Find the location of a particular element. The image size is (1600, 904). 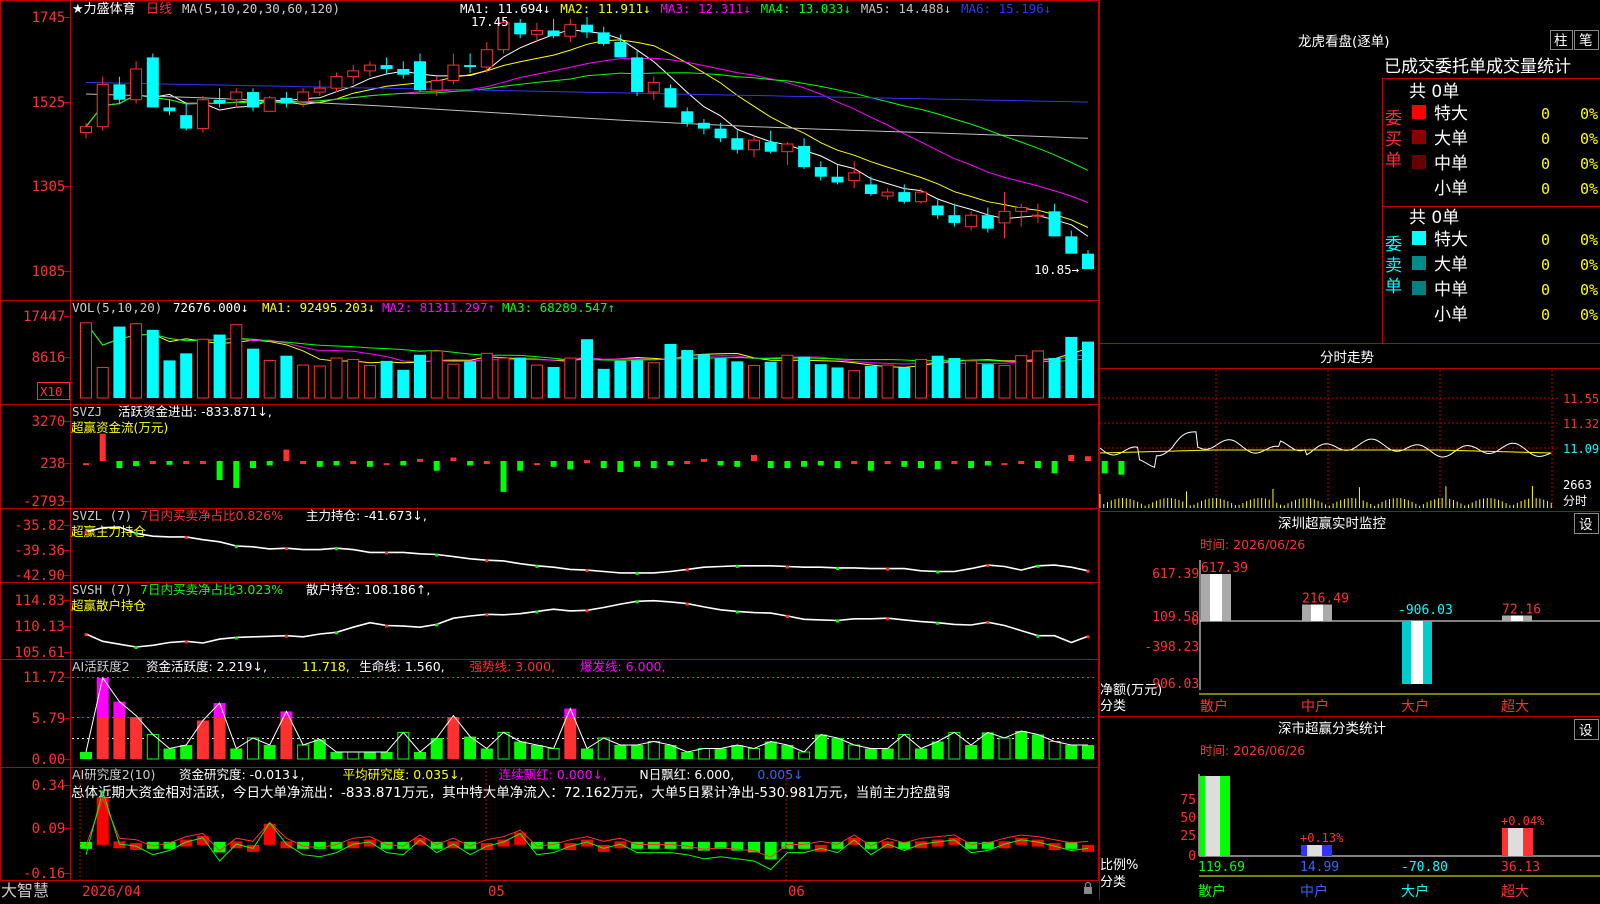

svzj-sub: 超赢资金流(万元) is located at coordinates (119, 427).